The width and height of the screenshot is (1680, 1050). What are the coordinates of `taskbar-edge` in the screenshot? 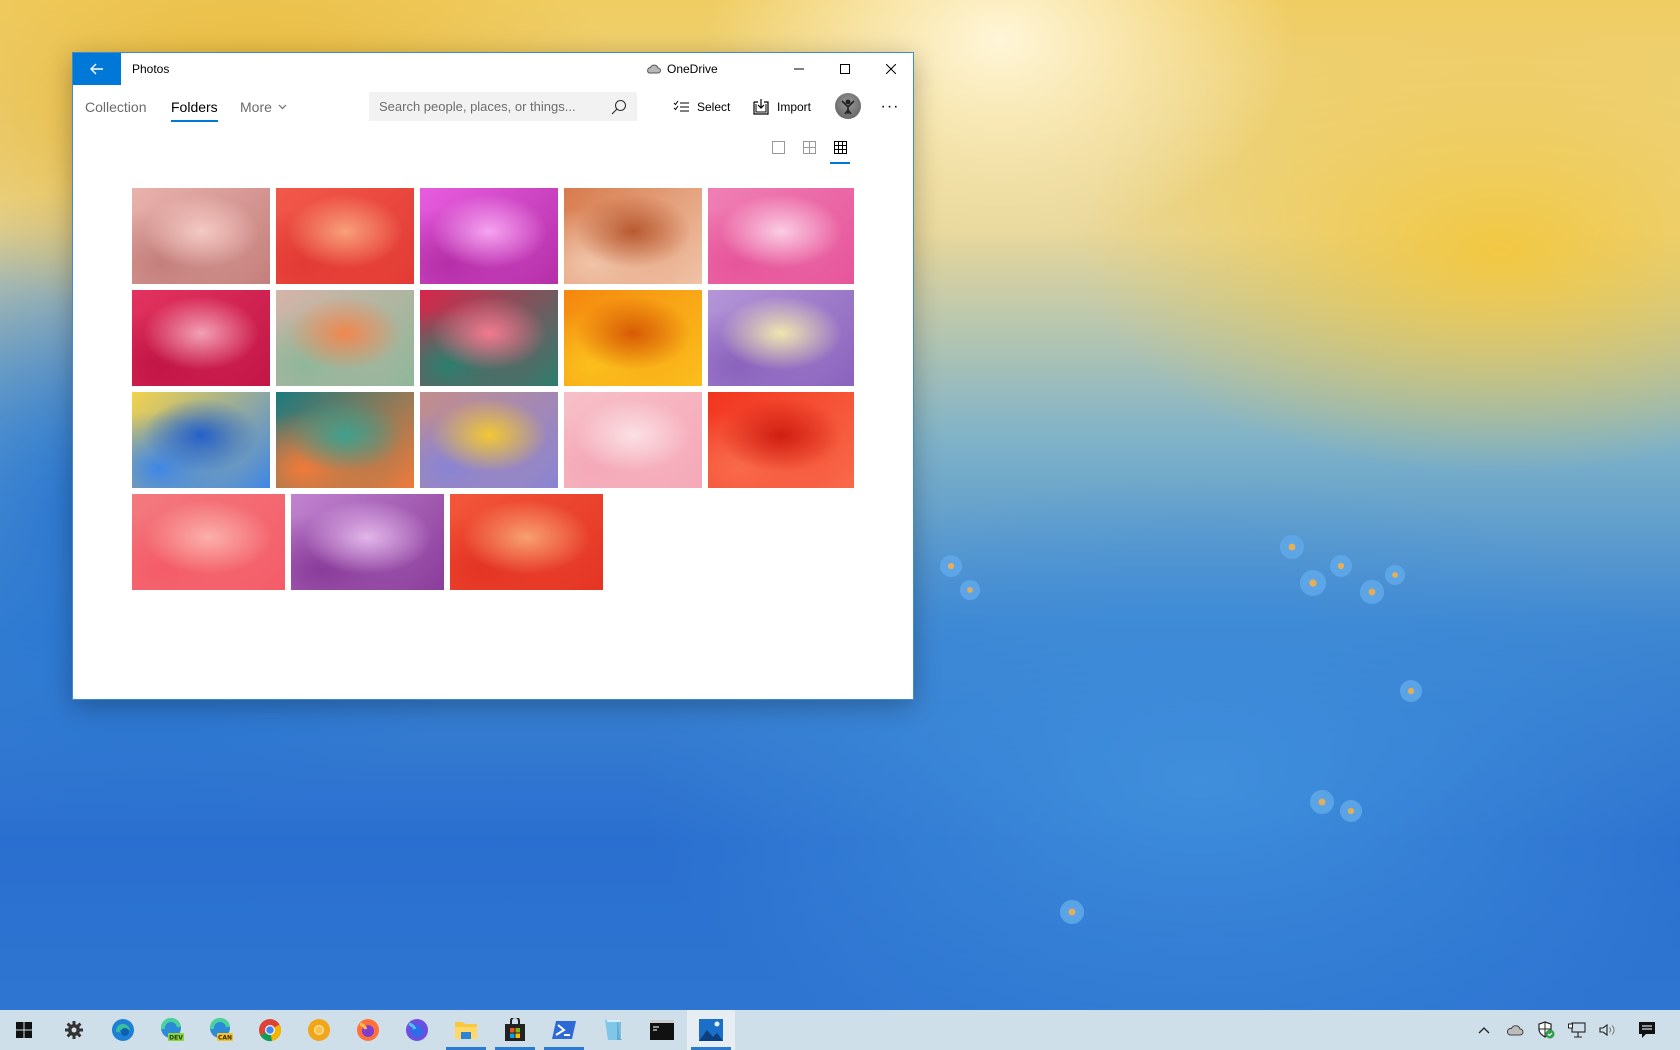 It's located at (123, 1030).